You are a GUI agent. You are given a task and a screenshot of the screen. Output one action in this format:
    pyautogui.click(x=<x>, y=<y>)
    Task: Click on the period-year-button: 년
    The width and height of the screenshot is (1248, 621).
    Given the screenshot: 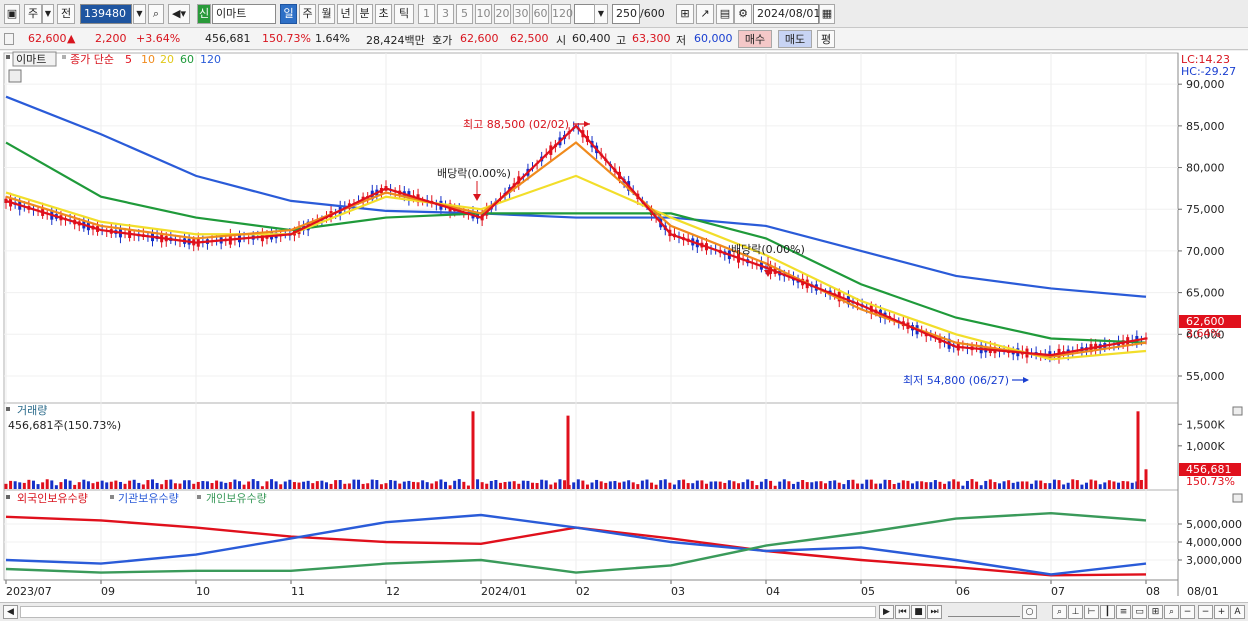 What is the action you would take?
    pyautogui.click(x=345, y=14)
    